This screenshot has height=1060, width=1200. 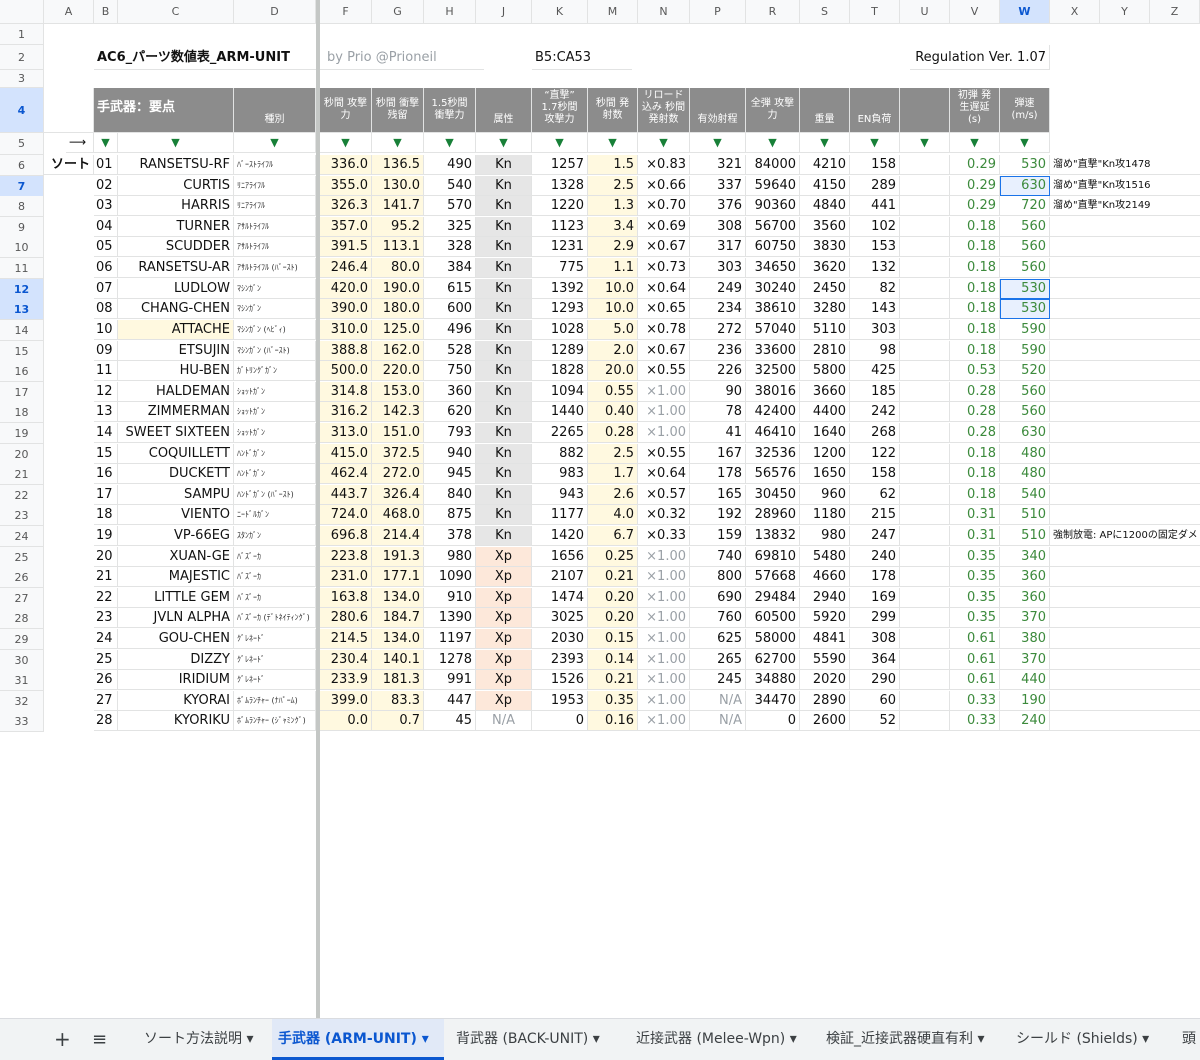 I want to click on row-number: 32, so click(x=22, y=701).